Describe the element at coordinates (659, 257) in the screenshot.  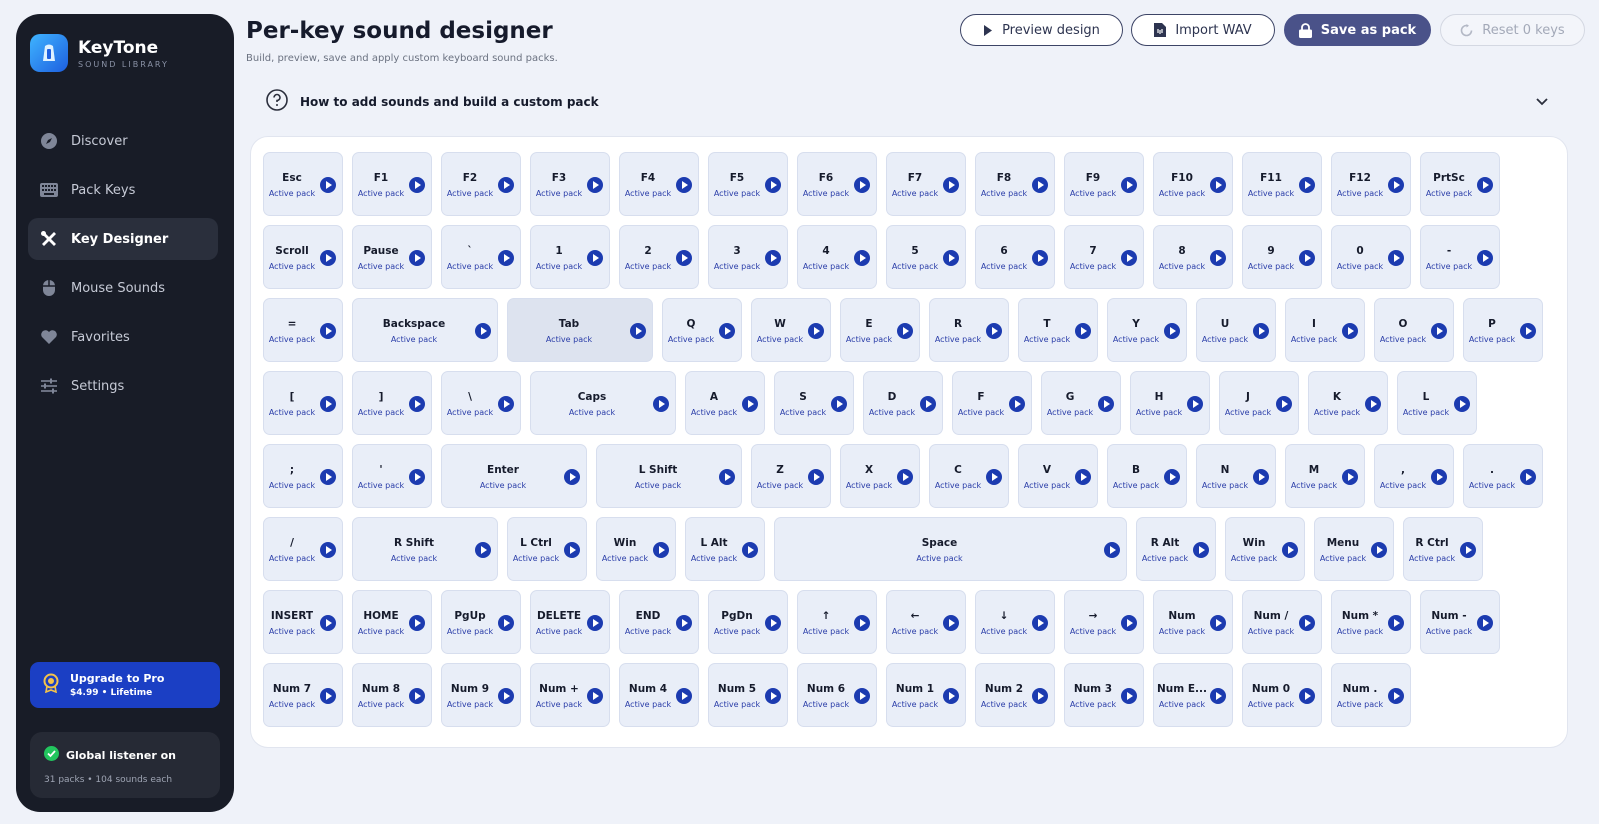
I see `key-tile: 2 Active pack` at that location.